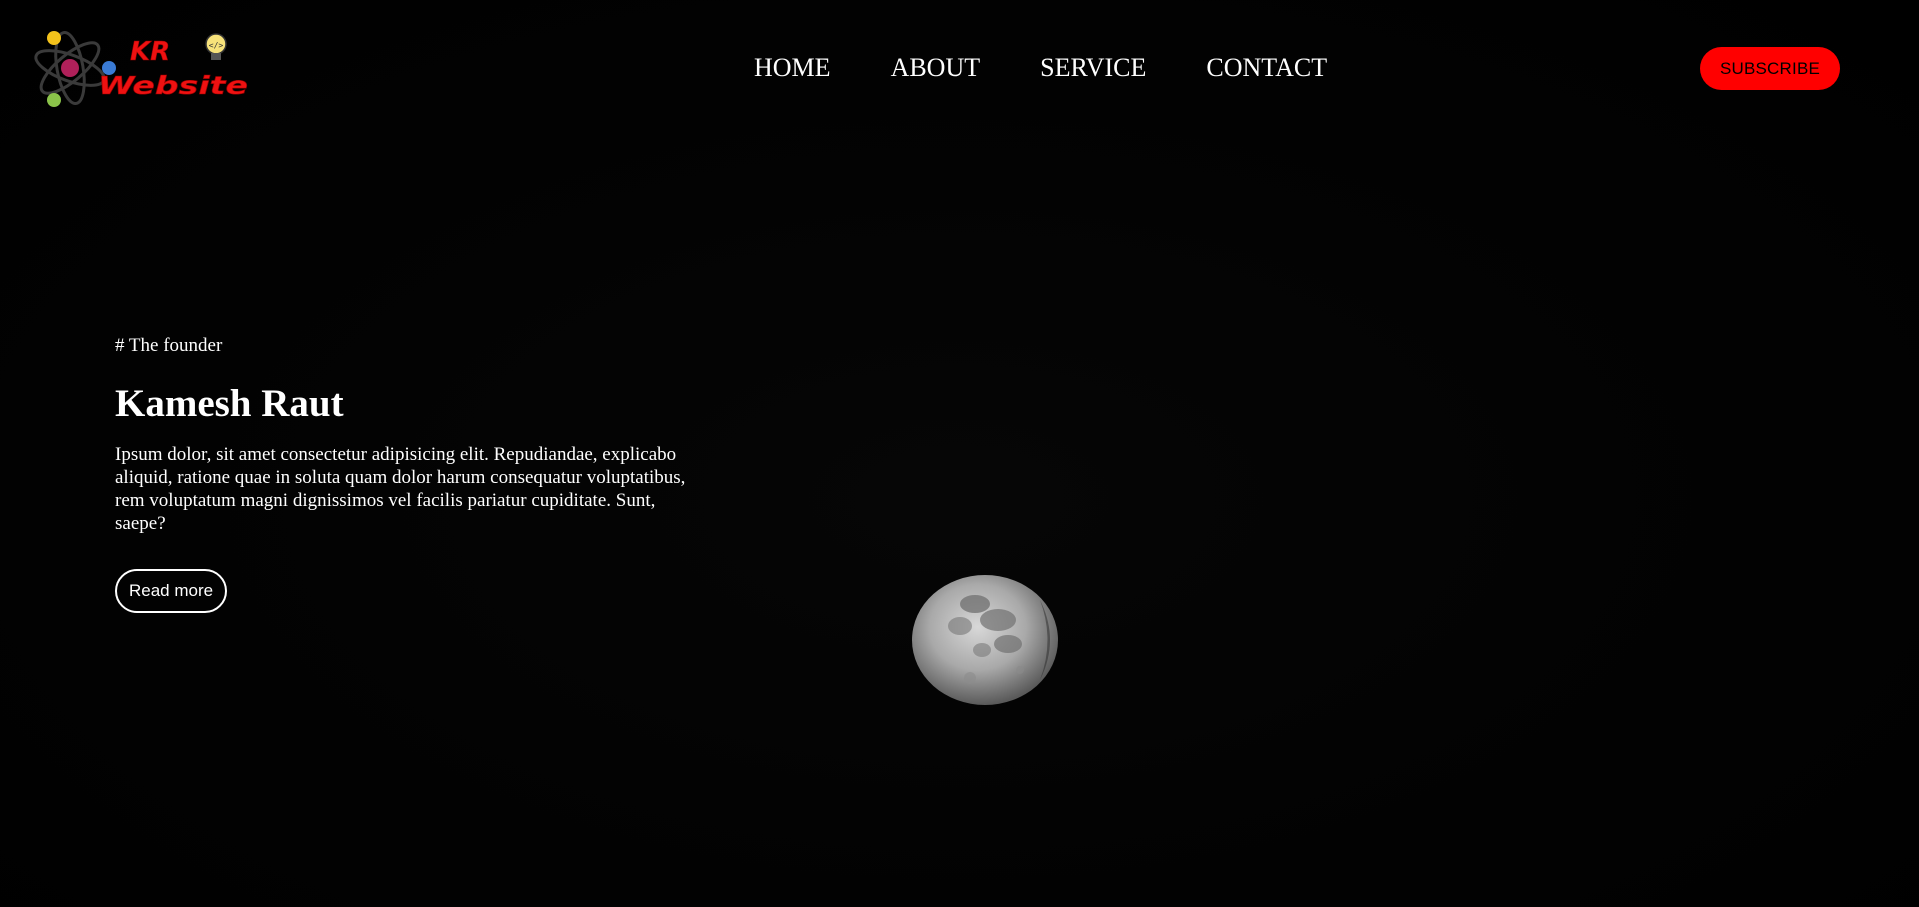 The width and height of the screenshot is (1919, 907). Describe the element at coordinates (792, 68) in the screenshot. I see `nav-link-home: HOME` at that location.